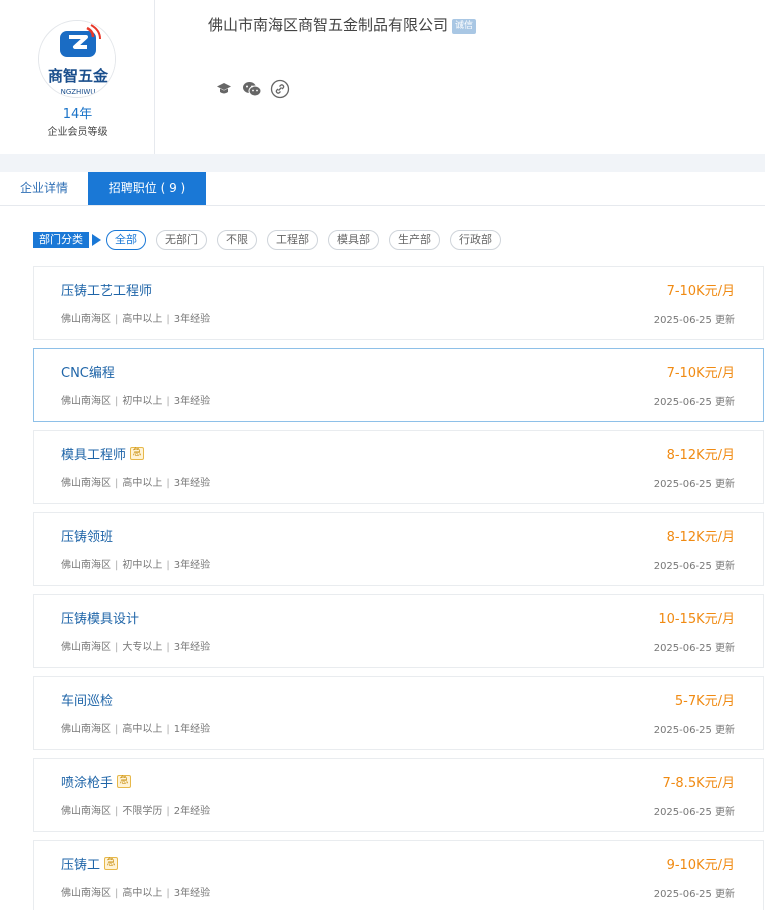 The height and width of the screenshot is (910, 765). I want to click on job-title: 喷涂枪手急, so click(96, 781).